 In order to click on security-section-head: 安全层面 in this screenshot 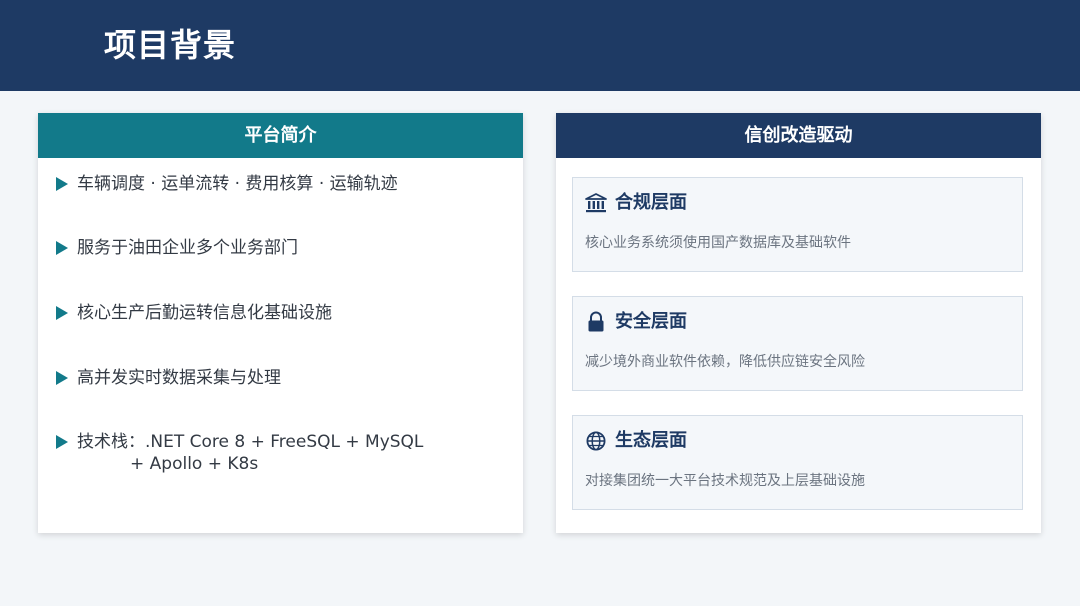, I will do `click(636, 322)`.